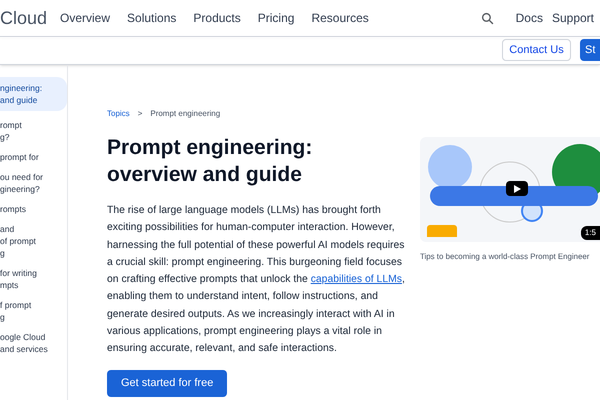 Image resolution: width=600 pixels, height=400 pixels. I want to click on sidebar-item: ngineering: and guide, so click(33, 94).